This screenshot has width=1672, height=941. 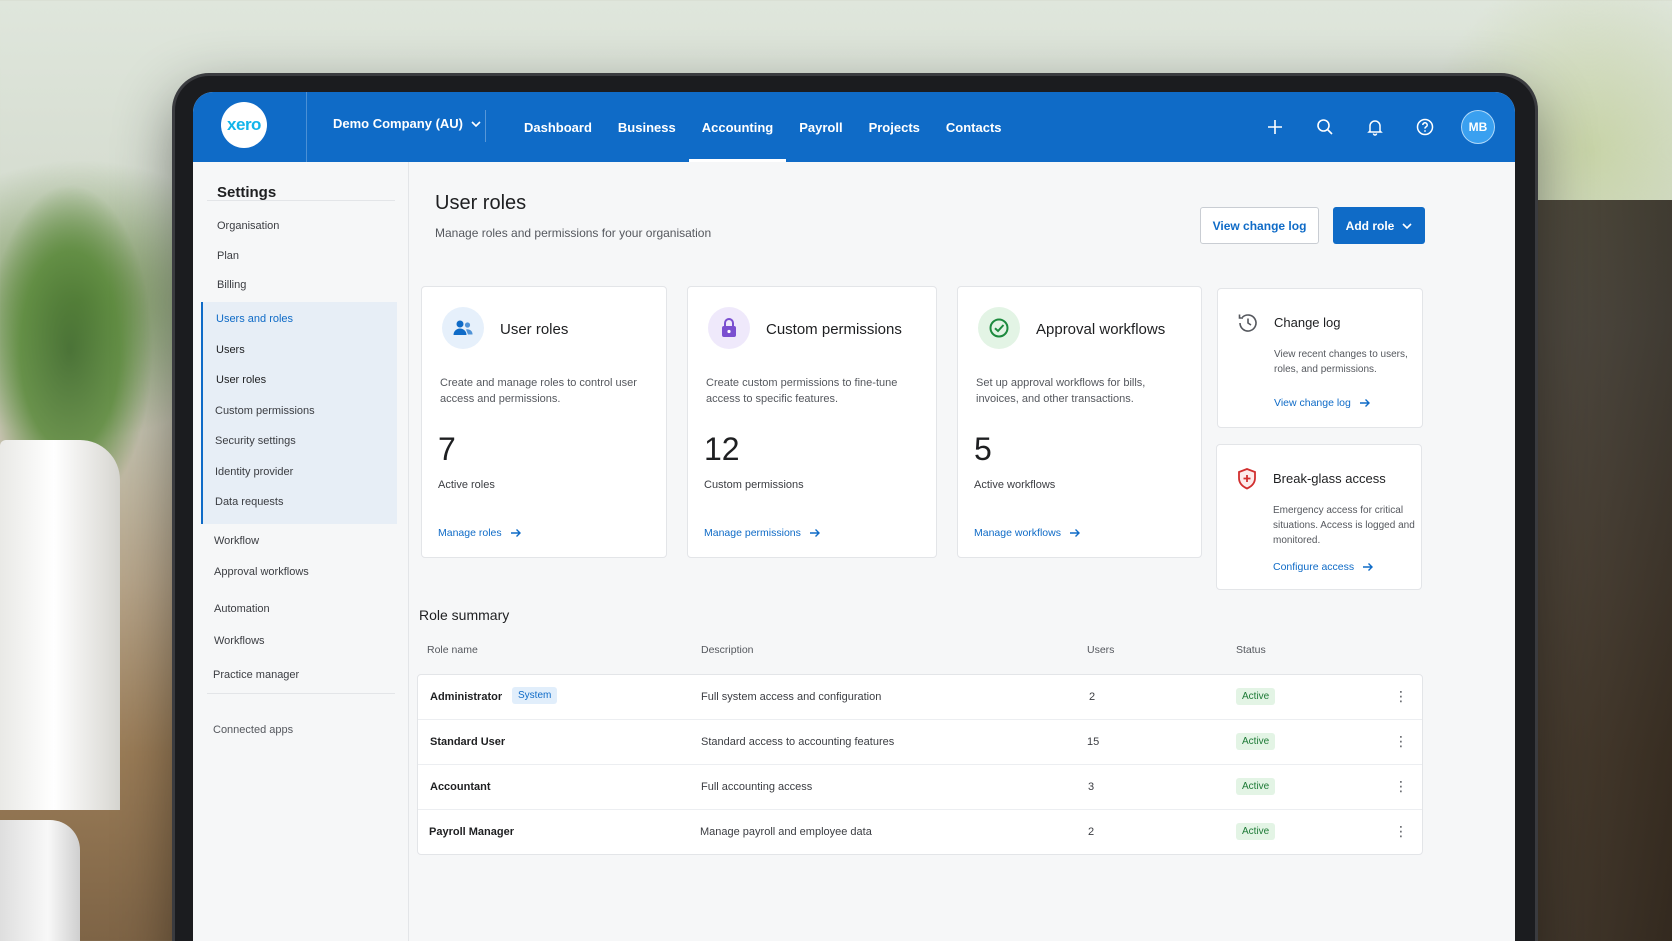 I want to click on help-icon, so click(x=1425, y=127).